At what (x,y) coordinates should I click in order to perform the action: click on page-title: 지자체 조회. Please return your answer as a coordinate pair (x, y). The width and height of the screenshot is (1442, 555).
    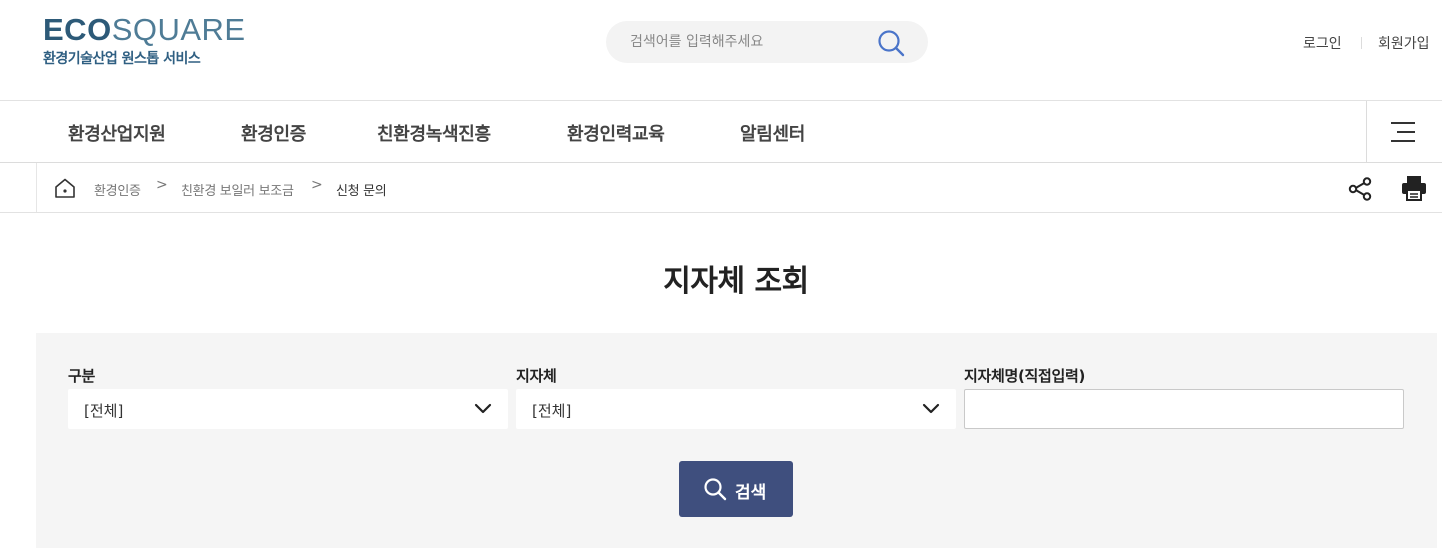
    Looking at the image, I should click on (736, 281).